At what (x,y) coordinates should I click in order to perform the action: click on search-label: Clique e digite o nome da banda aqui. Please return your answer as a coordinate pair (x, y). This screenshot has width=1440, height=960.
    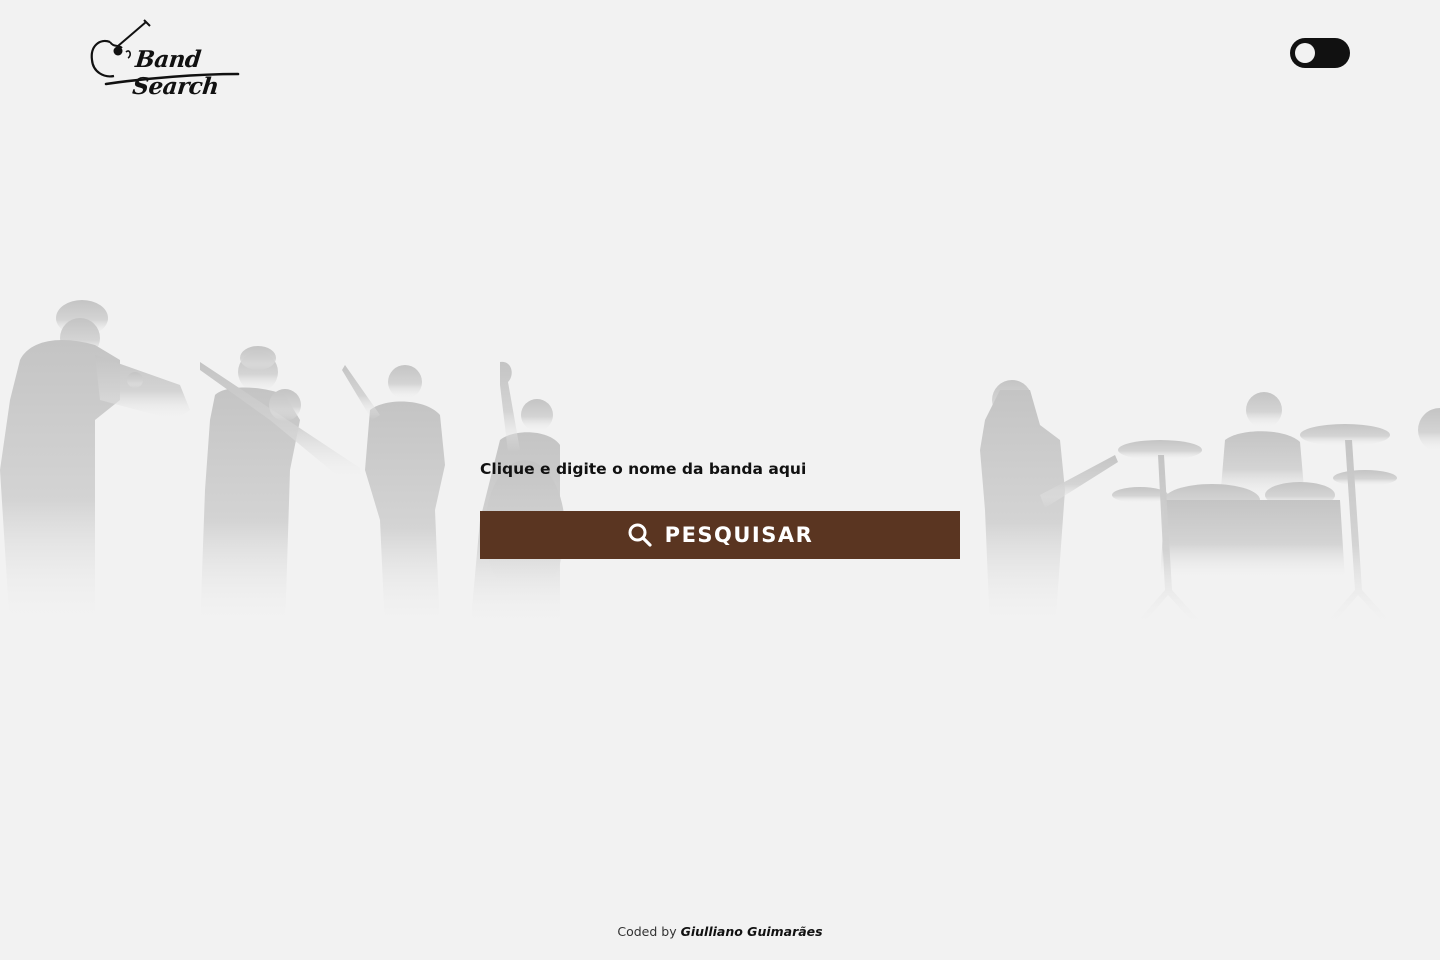
    Looking at the image, I should click on (720, 469).